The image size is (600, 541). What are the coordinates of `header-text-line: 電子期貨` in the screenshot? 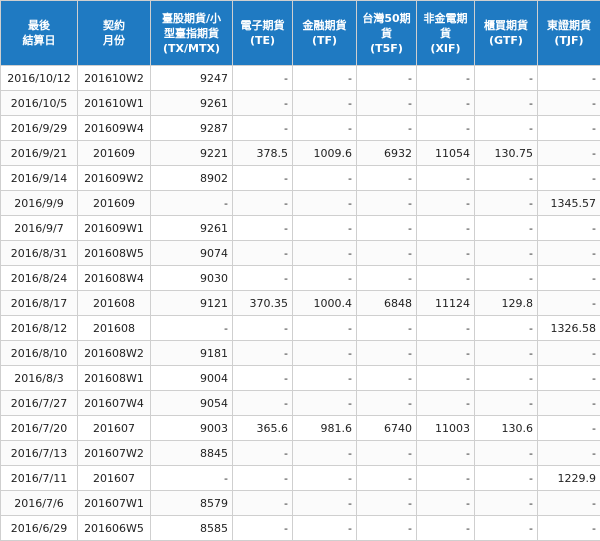 It's located at (262, 25).